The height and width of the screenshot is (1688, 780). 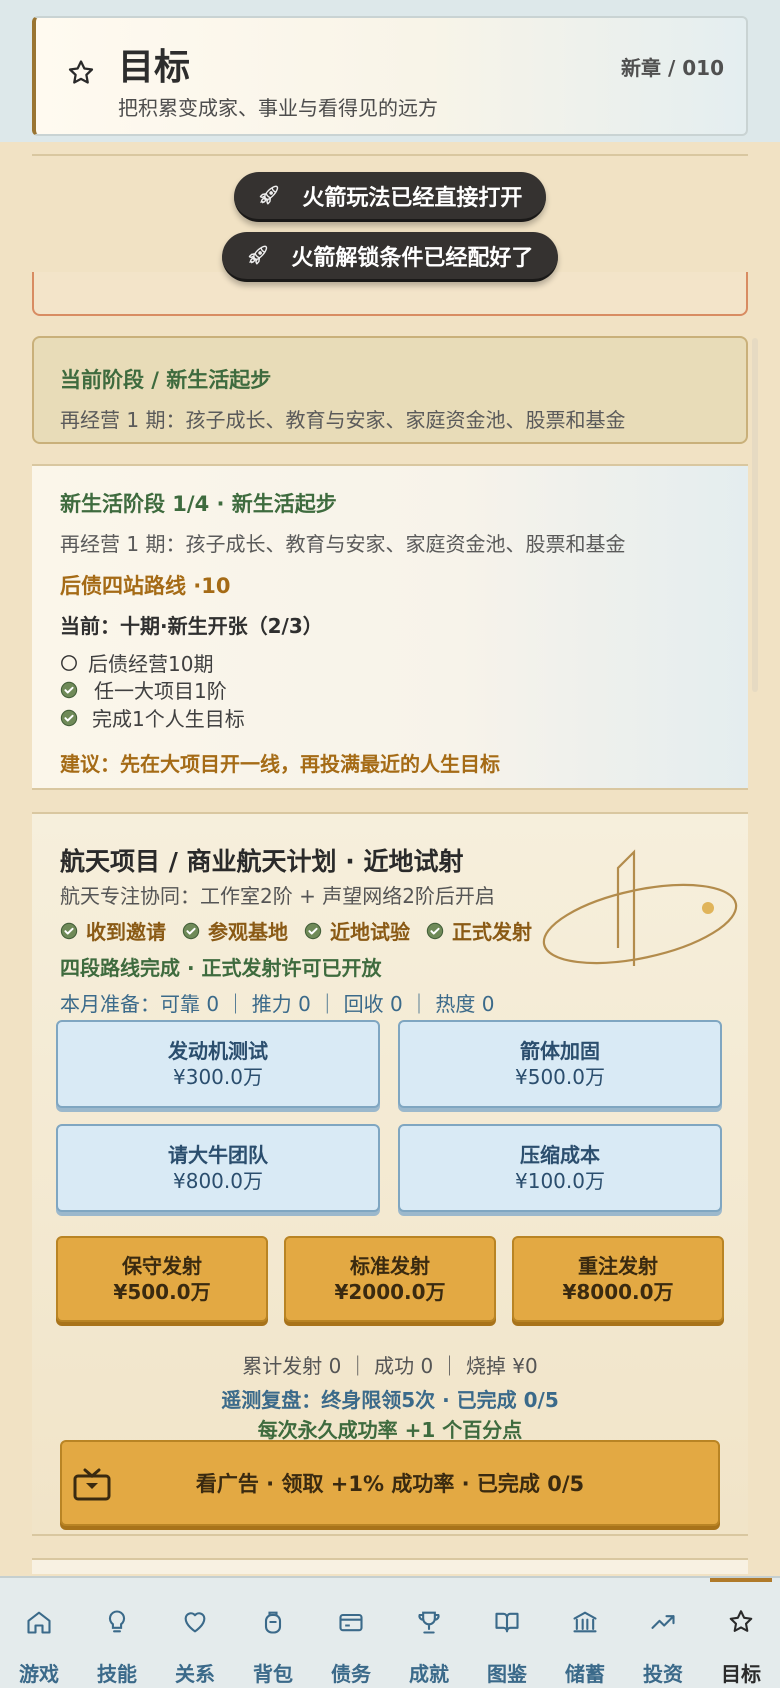 I want to click on trophy-icon, so click(x=429, y=1622).